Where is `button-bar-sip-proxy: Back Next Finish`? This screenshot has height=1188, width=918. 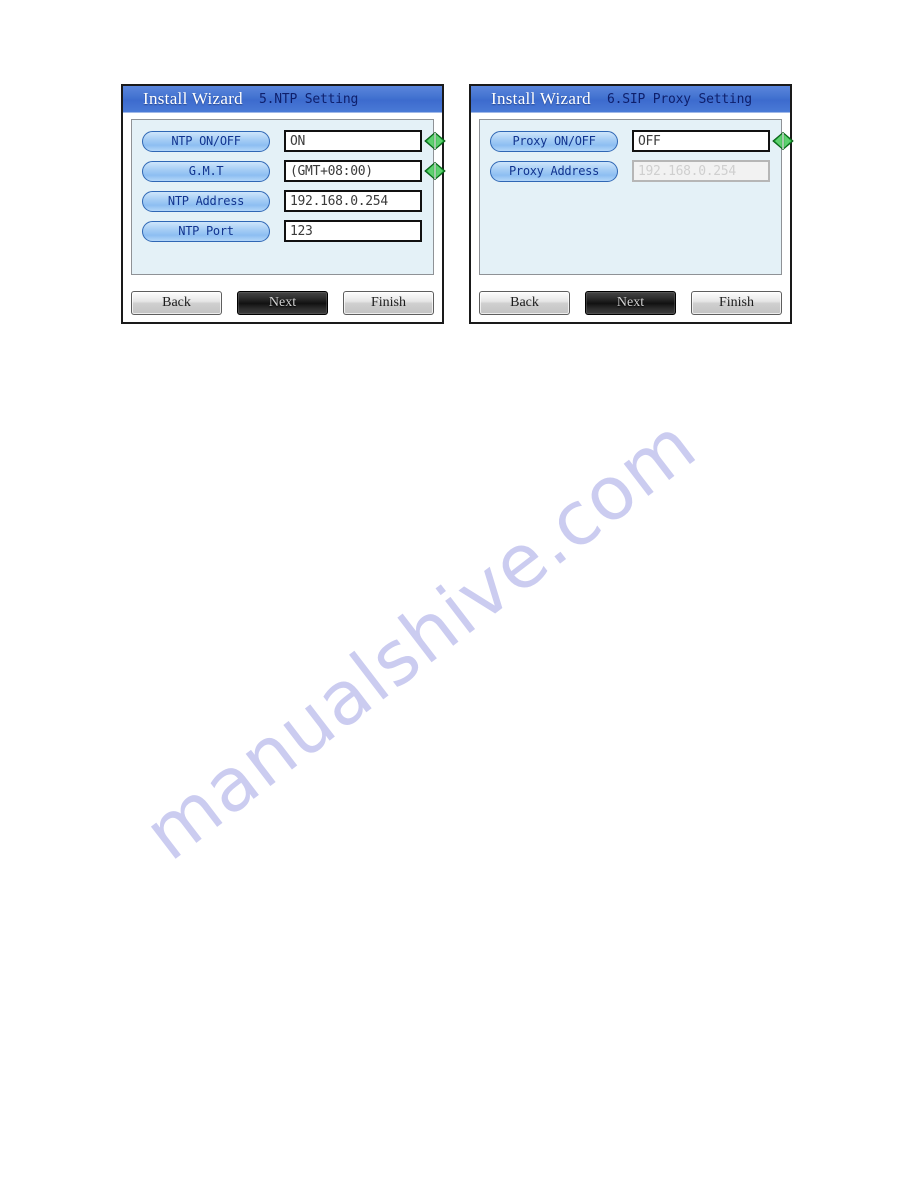
button-bar-sip-proxy: Back Next Finish is located at coordinates (630, 303).